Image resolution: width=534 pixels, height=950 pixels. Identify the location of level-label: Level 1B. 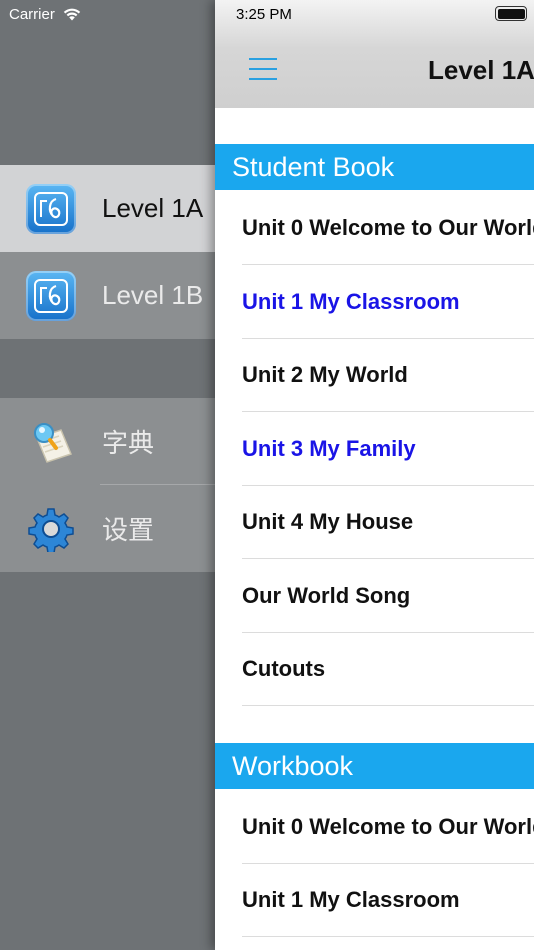
(153, 295).